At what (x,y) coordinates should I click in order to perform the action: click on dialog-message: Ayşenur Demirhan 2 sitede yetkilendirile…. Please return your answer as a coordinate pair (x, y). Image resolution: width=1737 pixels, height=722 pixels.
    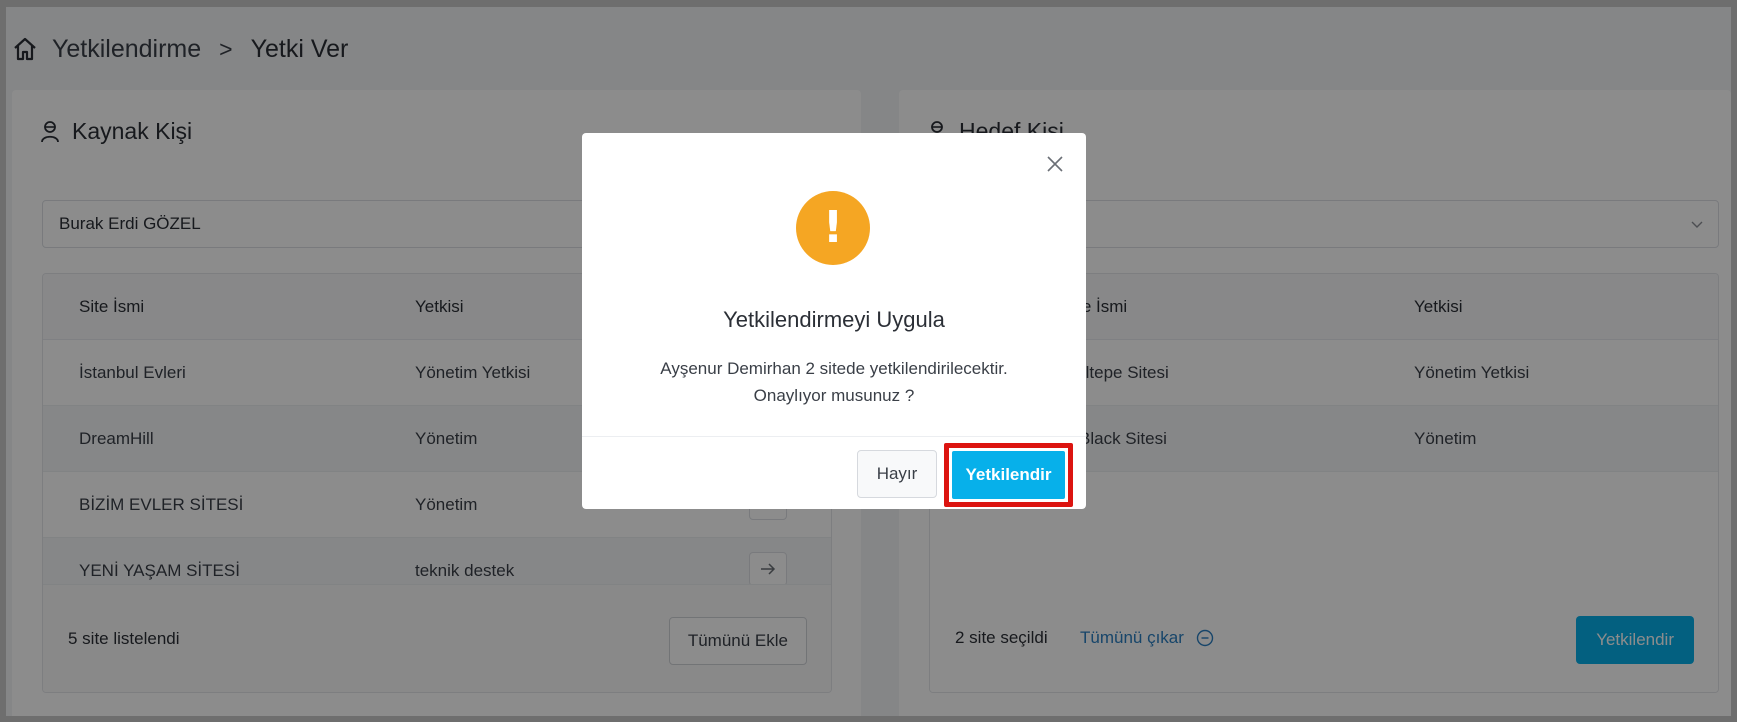
    Looking at the image, I should click on (834, 382).